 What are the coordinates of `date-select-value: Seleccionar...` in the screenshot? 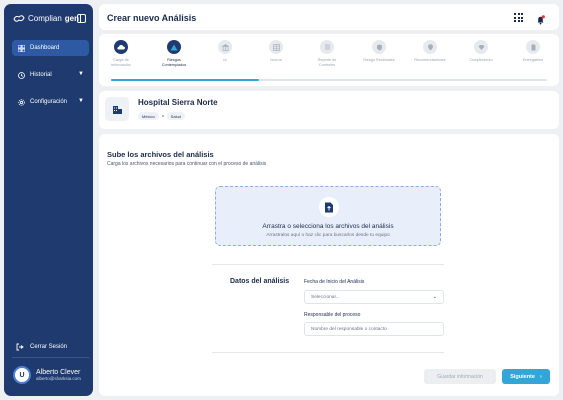 It's located at (325, 297).